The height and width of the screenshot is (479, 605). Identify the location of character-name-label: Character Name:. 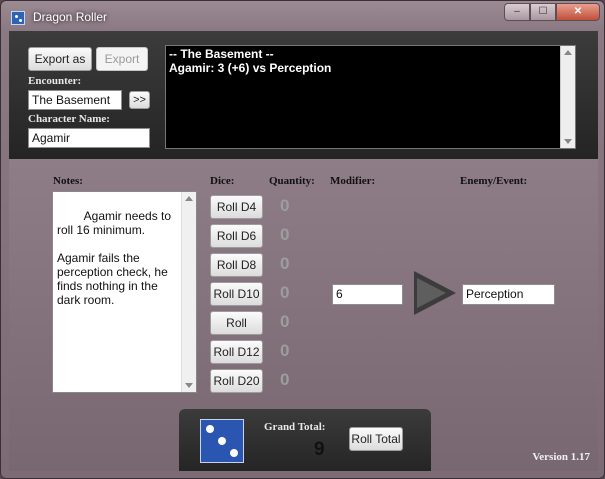
(69, 119).